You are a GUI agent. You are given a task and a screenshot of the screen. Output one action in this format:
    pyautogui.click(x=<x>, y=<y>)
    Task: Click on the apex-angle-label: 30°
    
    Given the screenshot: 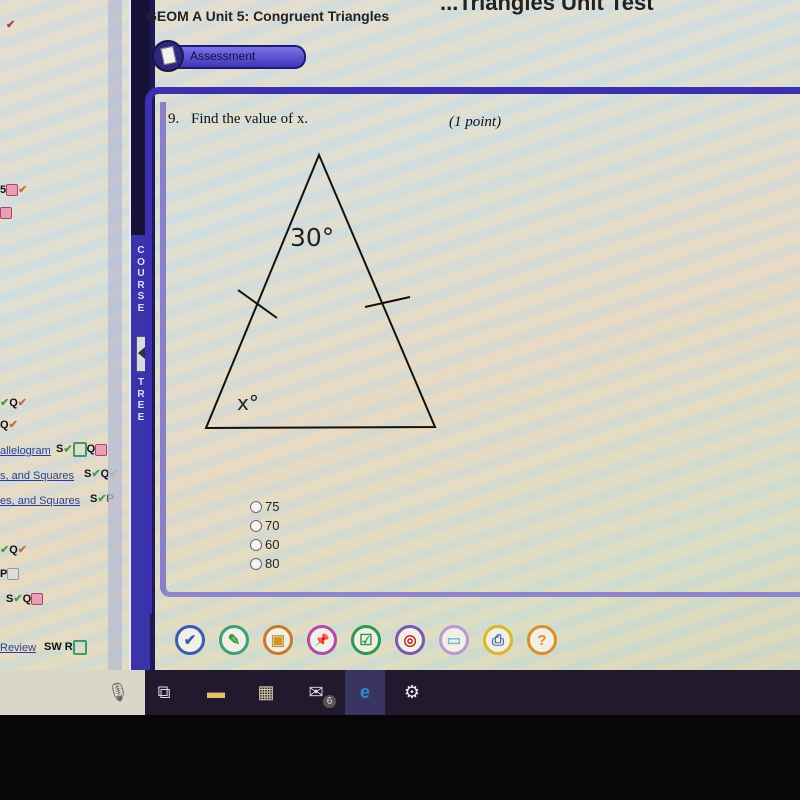 What is the action you would take?
    pyautogui.click(x=312, y=237)
    